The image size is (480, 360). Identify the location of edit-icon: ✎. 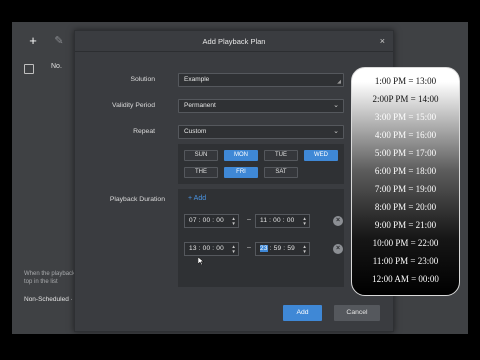
(59, 41).